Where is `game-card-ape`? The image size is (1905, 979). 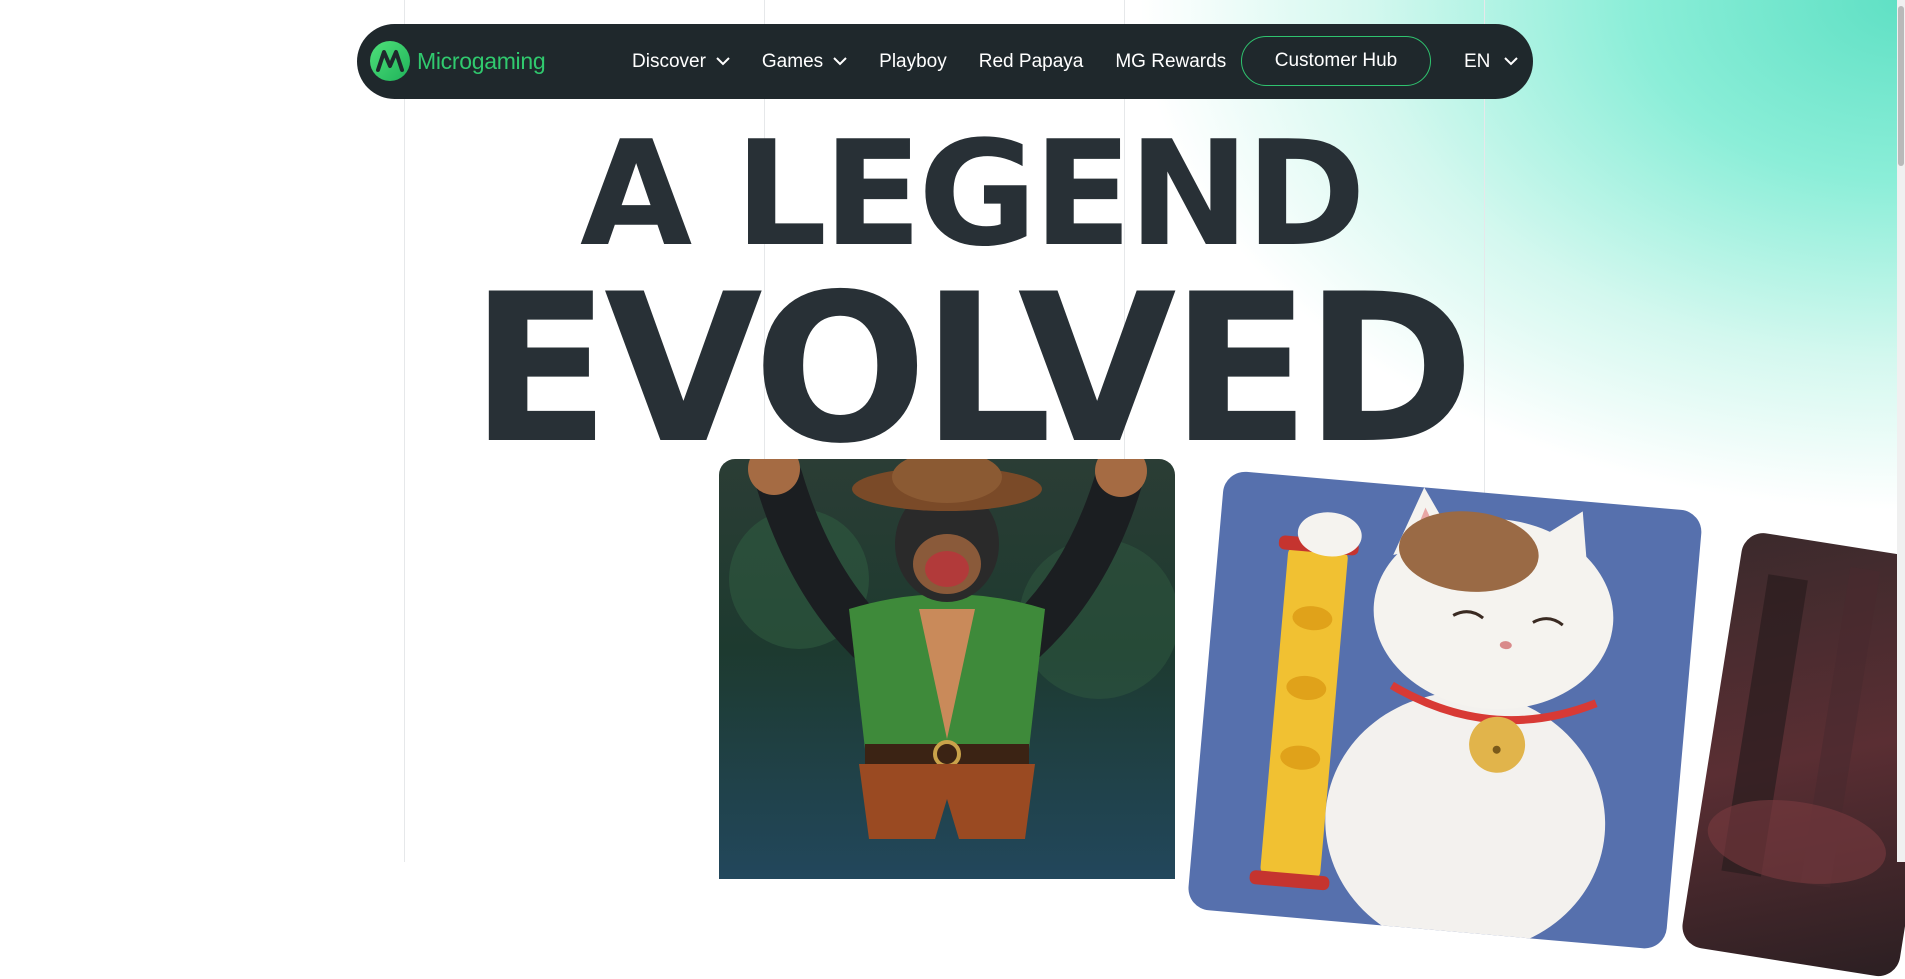
game-card-ape is located at coordinates (947, 669).